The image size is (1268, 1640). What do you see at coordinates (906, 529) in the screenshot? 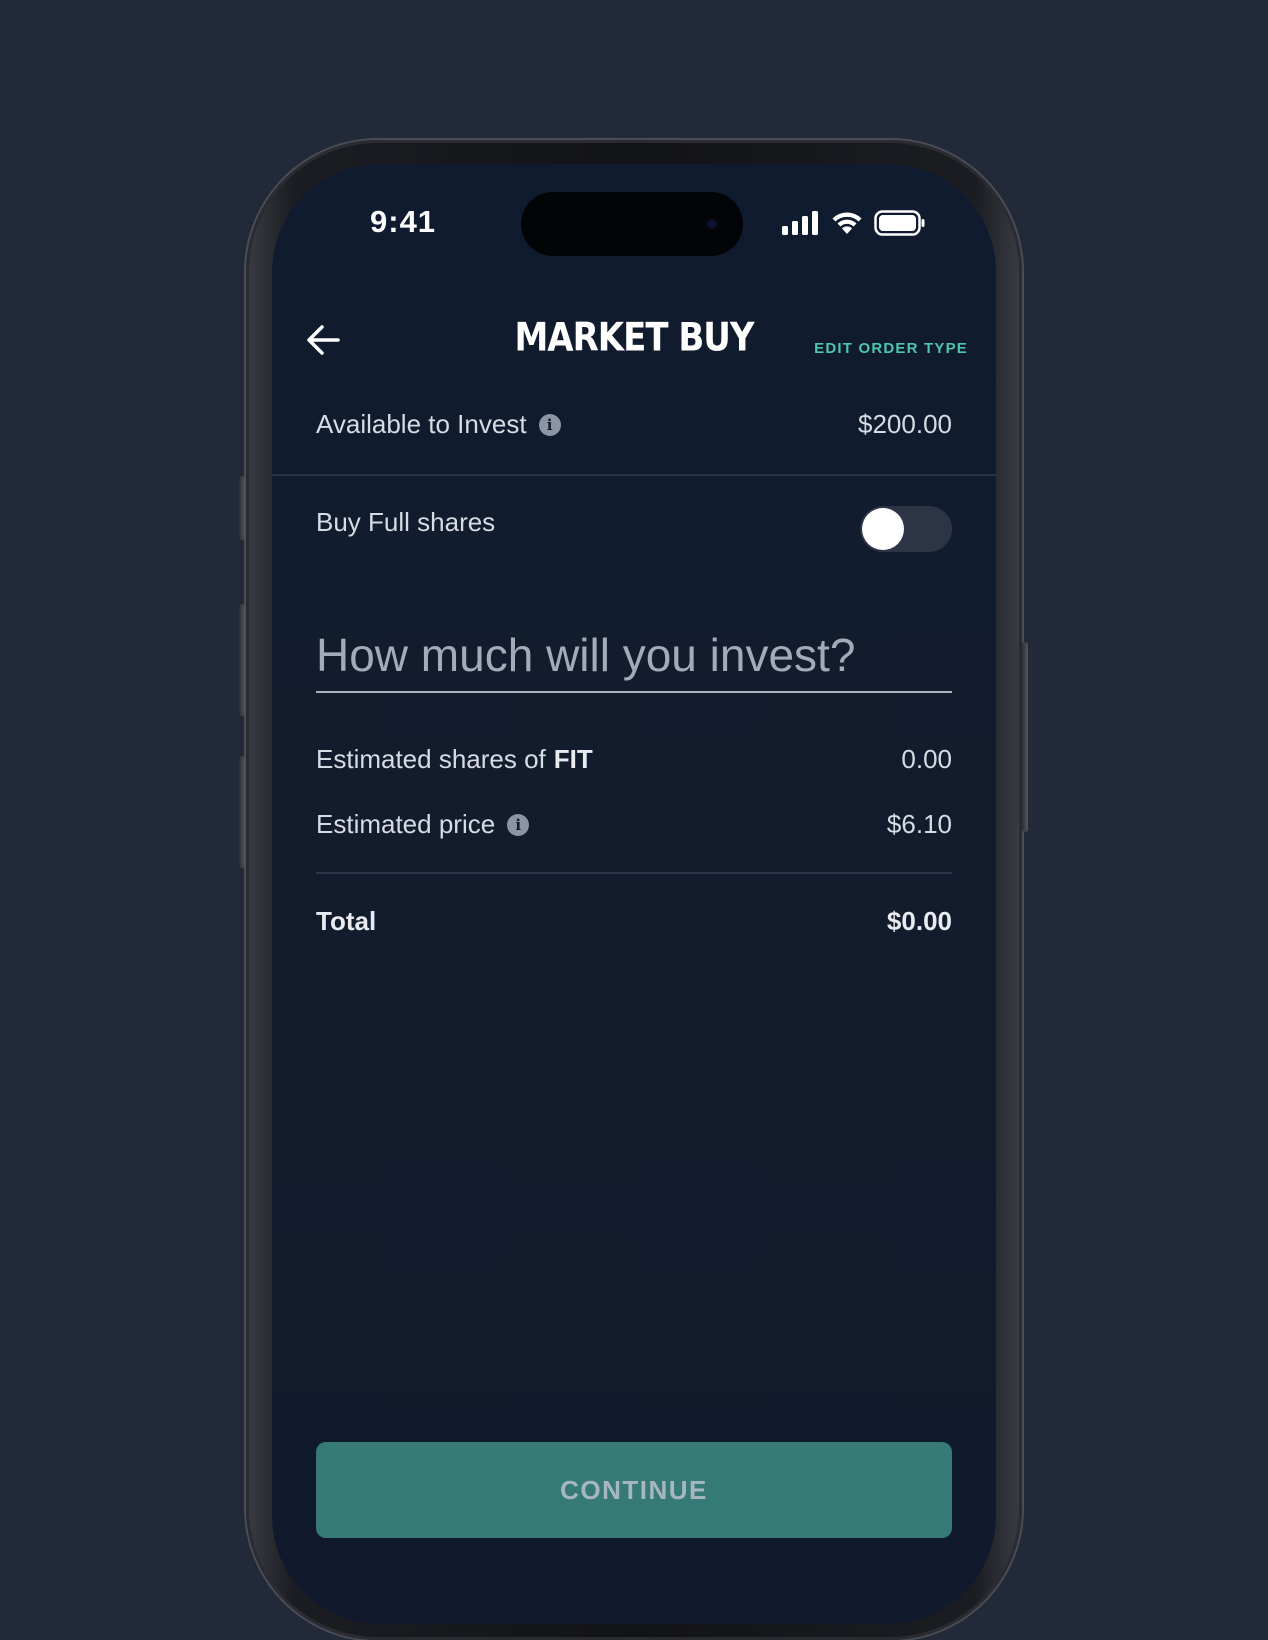
I see `full-shares-toggle` at bounding box center [906, 529].